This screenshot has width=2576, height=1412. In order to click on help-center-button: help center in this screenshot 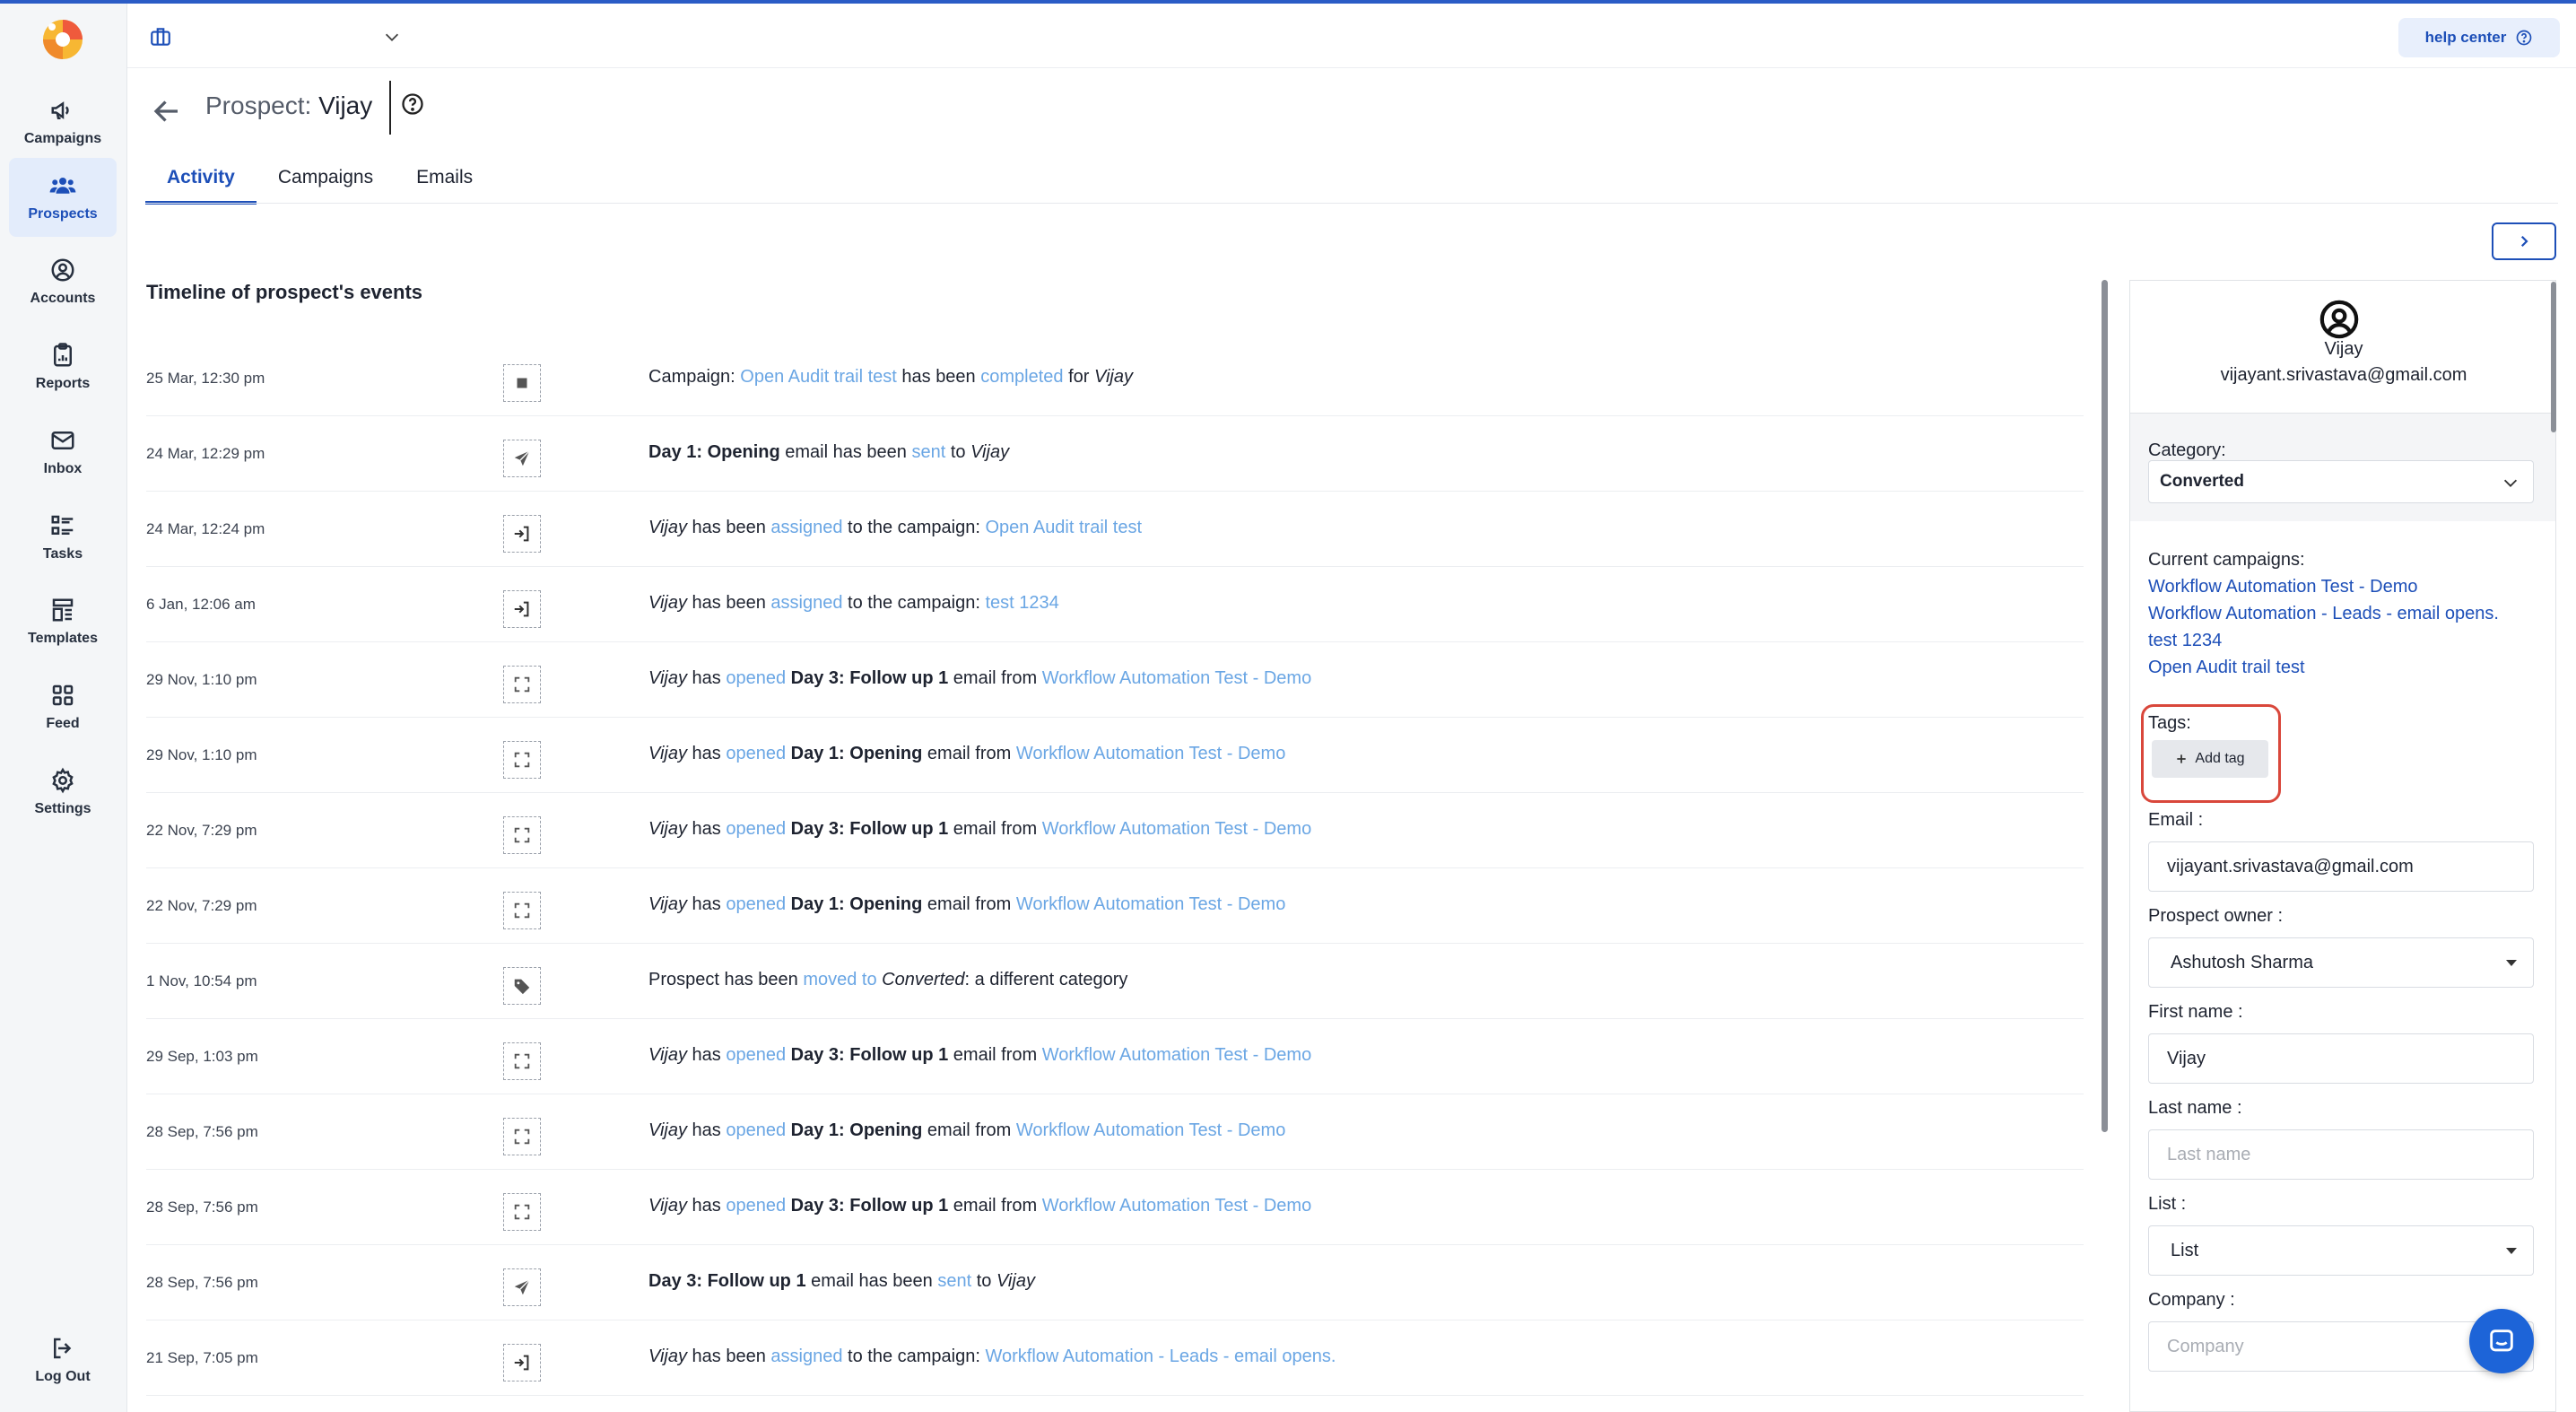, I will do `click(2479, 37)`.